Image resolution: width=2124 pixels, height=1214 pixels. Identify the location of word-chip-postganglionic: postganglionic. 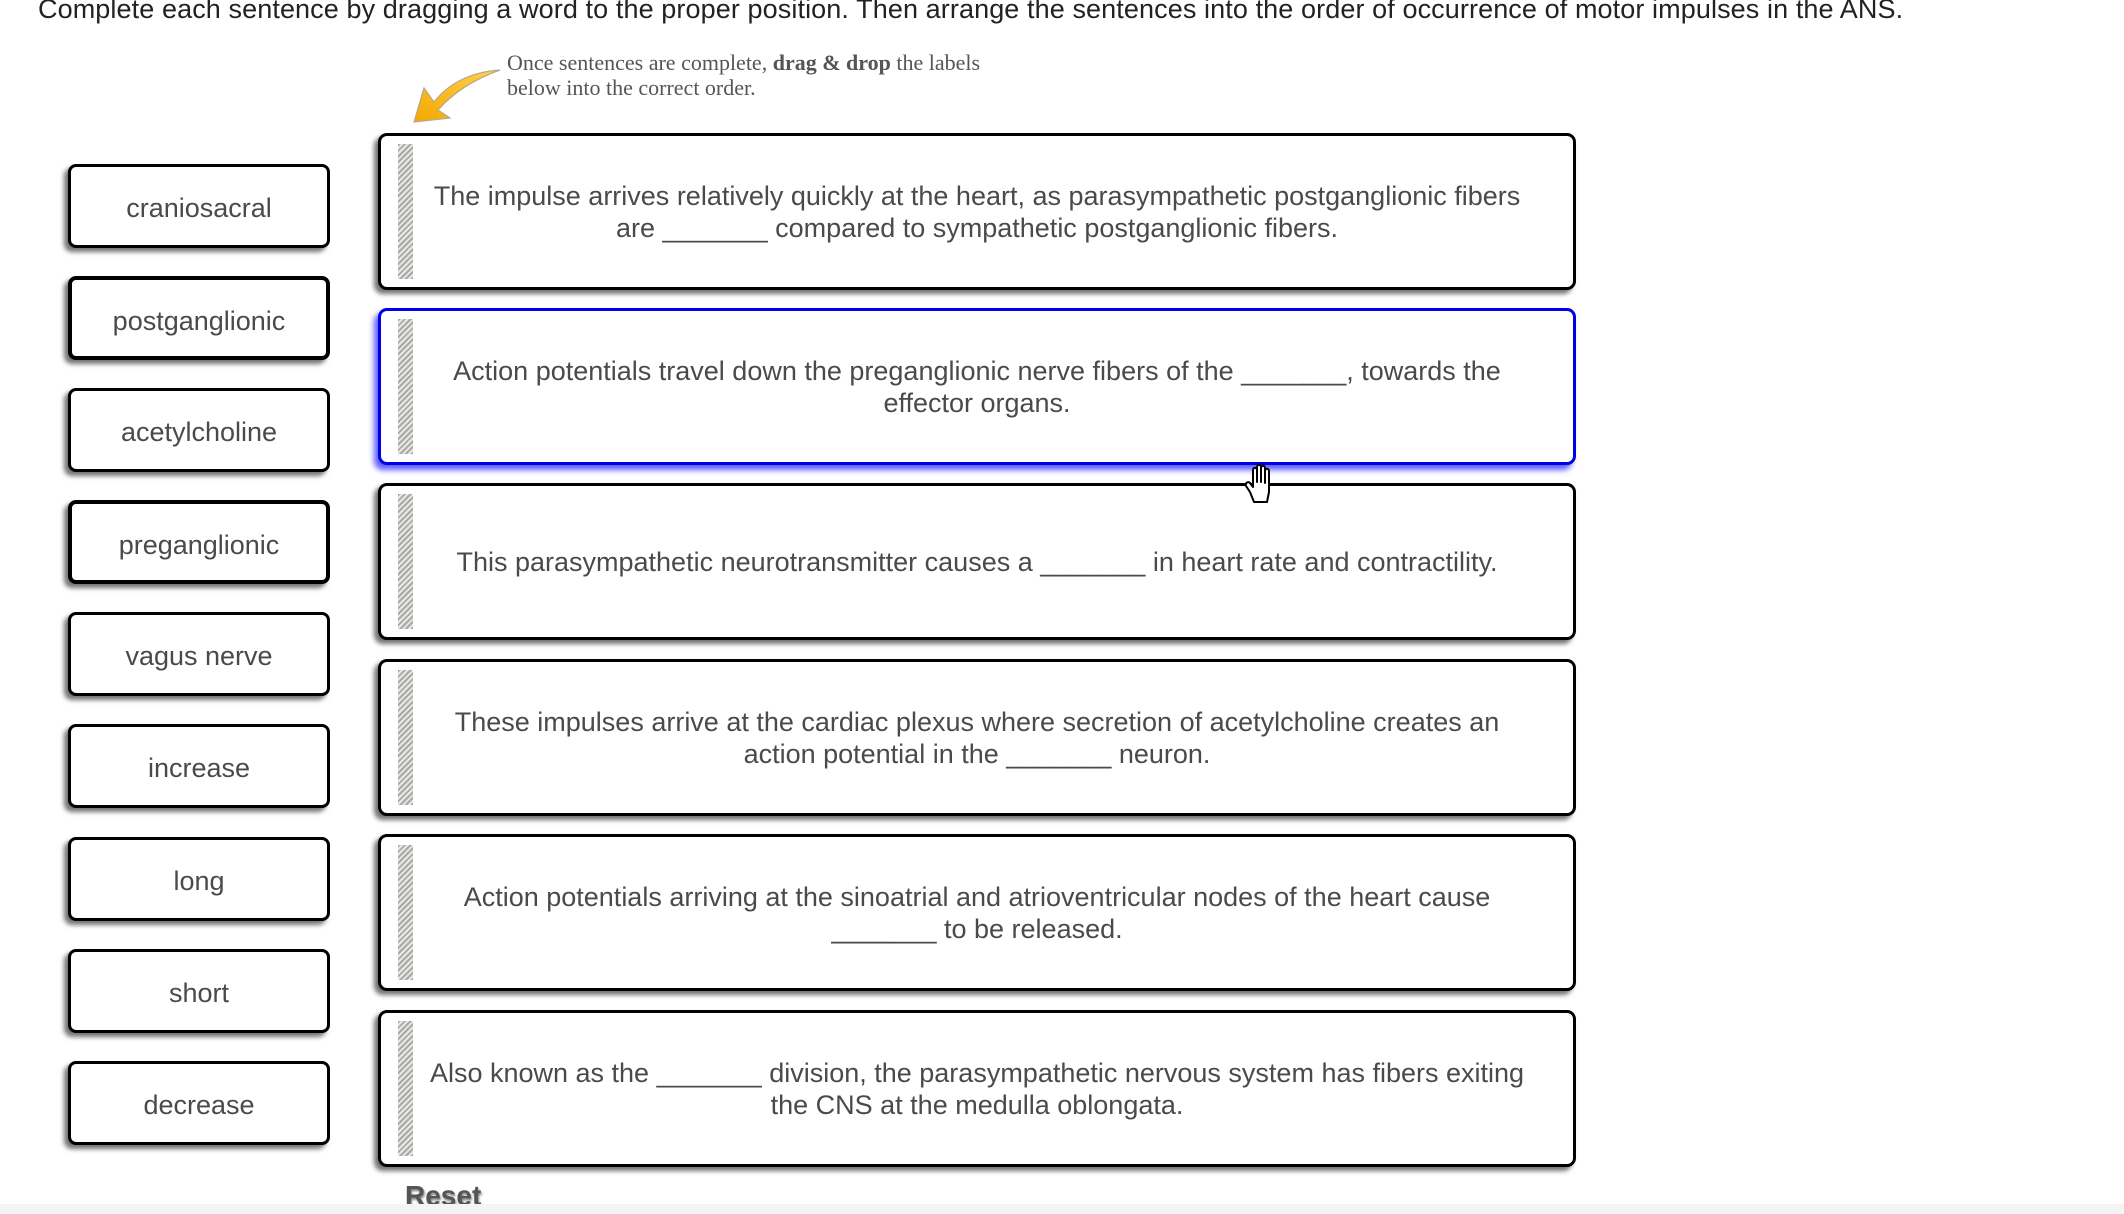
(199, 318).